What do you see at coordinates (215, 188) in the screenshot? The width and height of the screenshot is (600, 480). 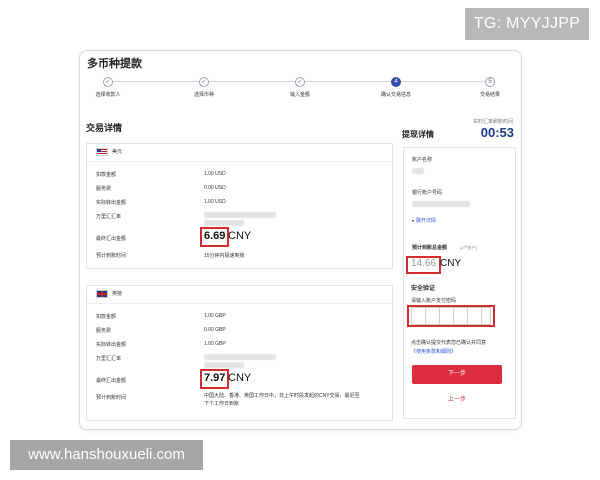 I see `row-value: 0.00 USD` at bounding box center [215, 188].